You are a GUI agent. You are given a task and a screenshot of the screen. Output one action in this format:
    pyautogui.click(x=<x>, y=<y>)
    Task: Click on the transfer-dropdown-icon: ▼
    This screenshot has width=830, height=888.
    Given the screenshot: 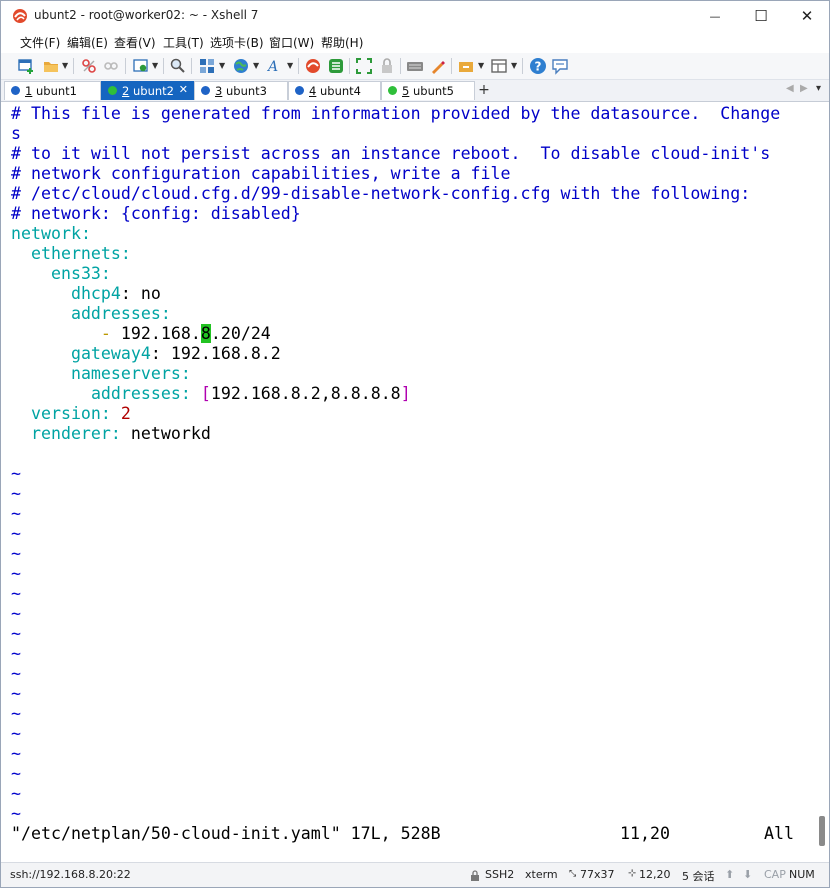 What is the action you would take?
    pyautogui.click(x=514, y=65)
    